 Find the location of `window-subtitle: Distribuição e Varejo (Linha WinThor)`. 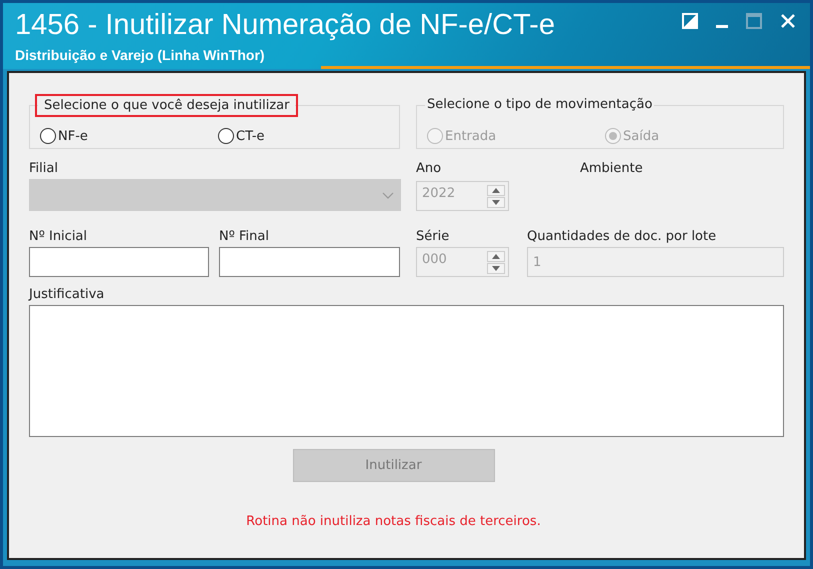

window-subtitle: Distribuição e Varejo (Linha WinThor) is located at coordinates (140, 55).